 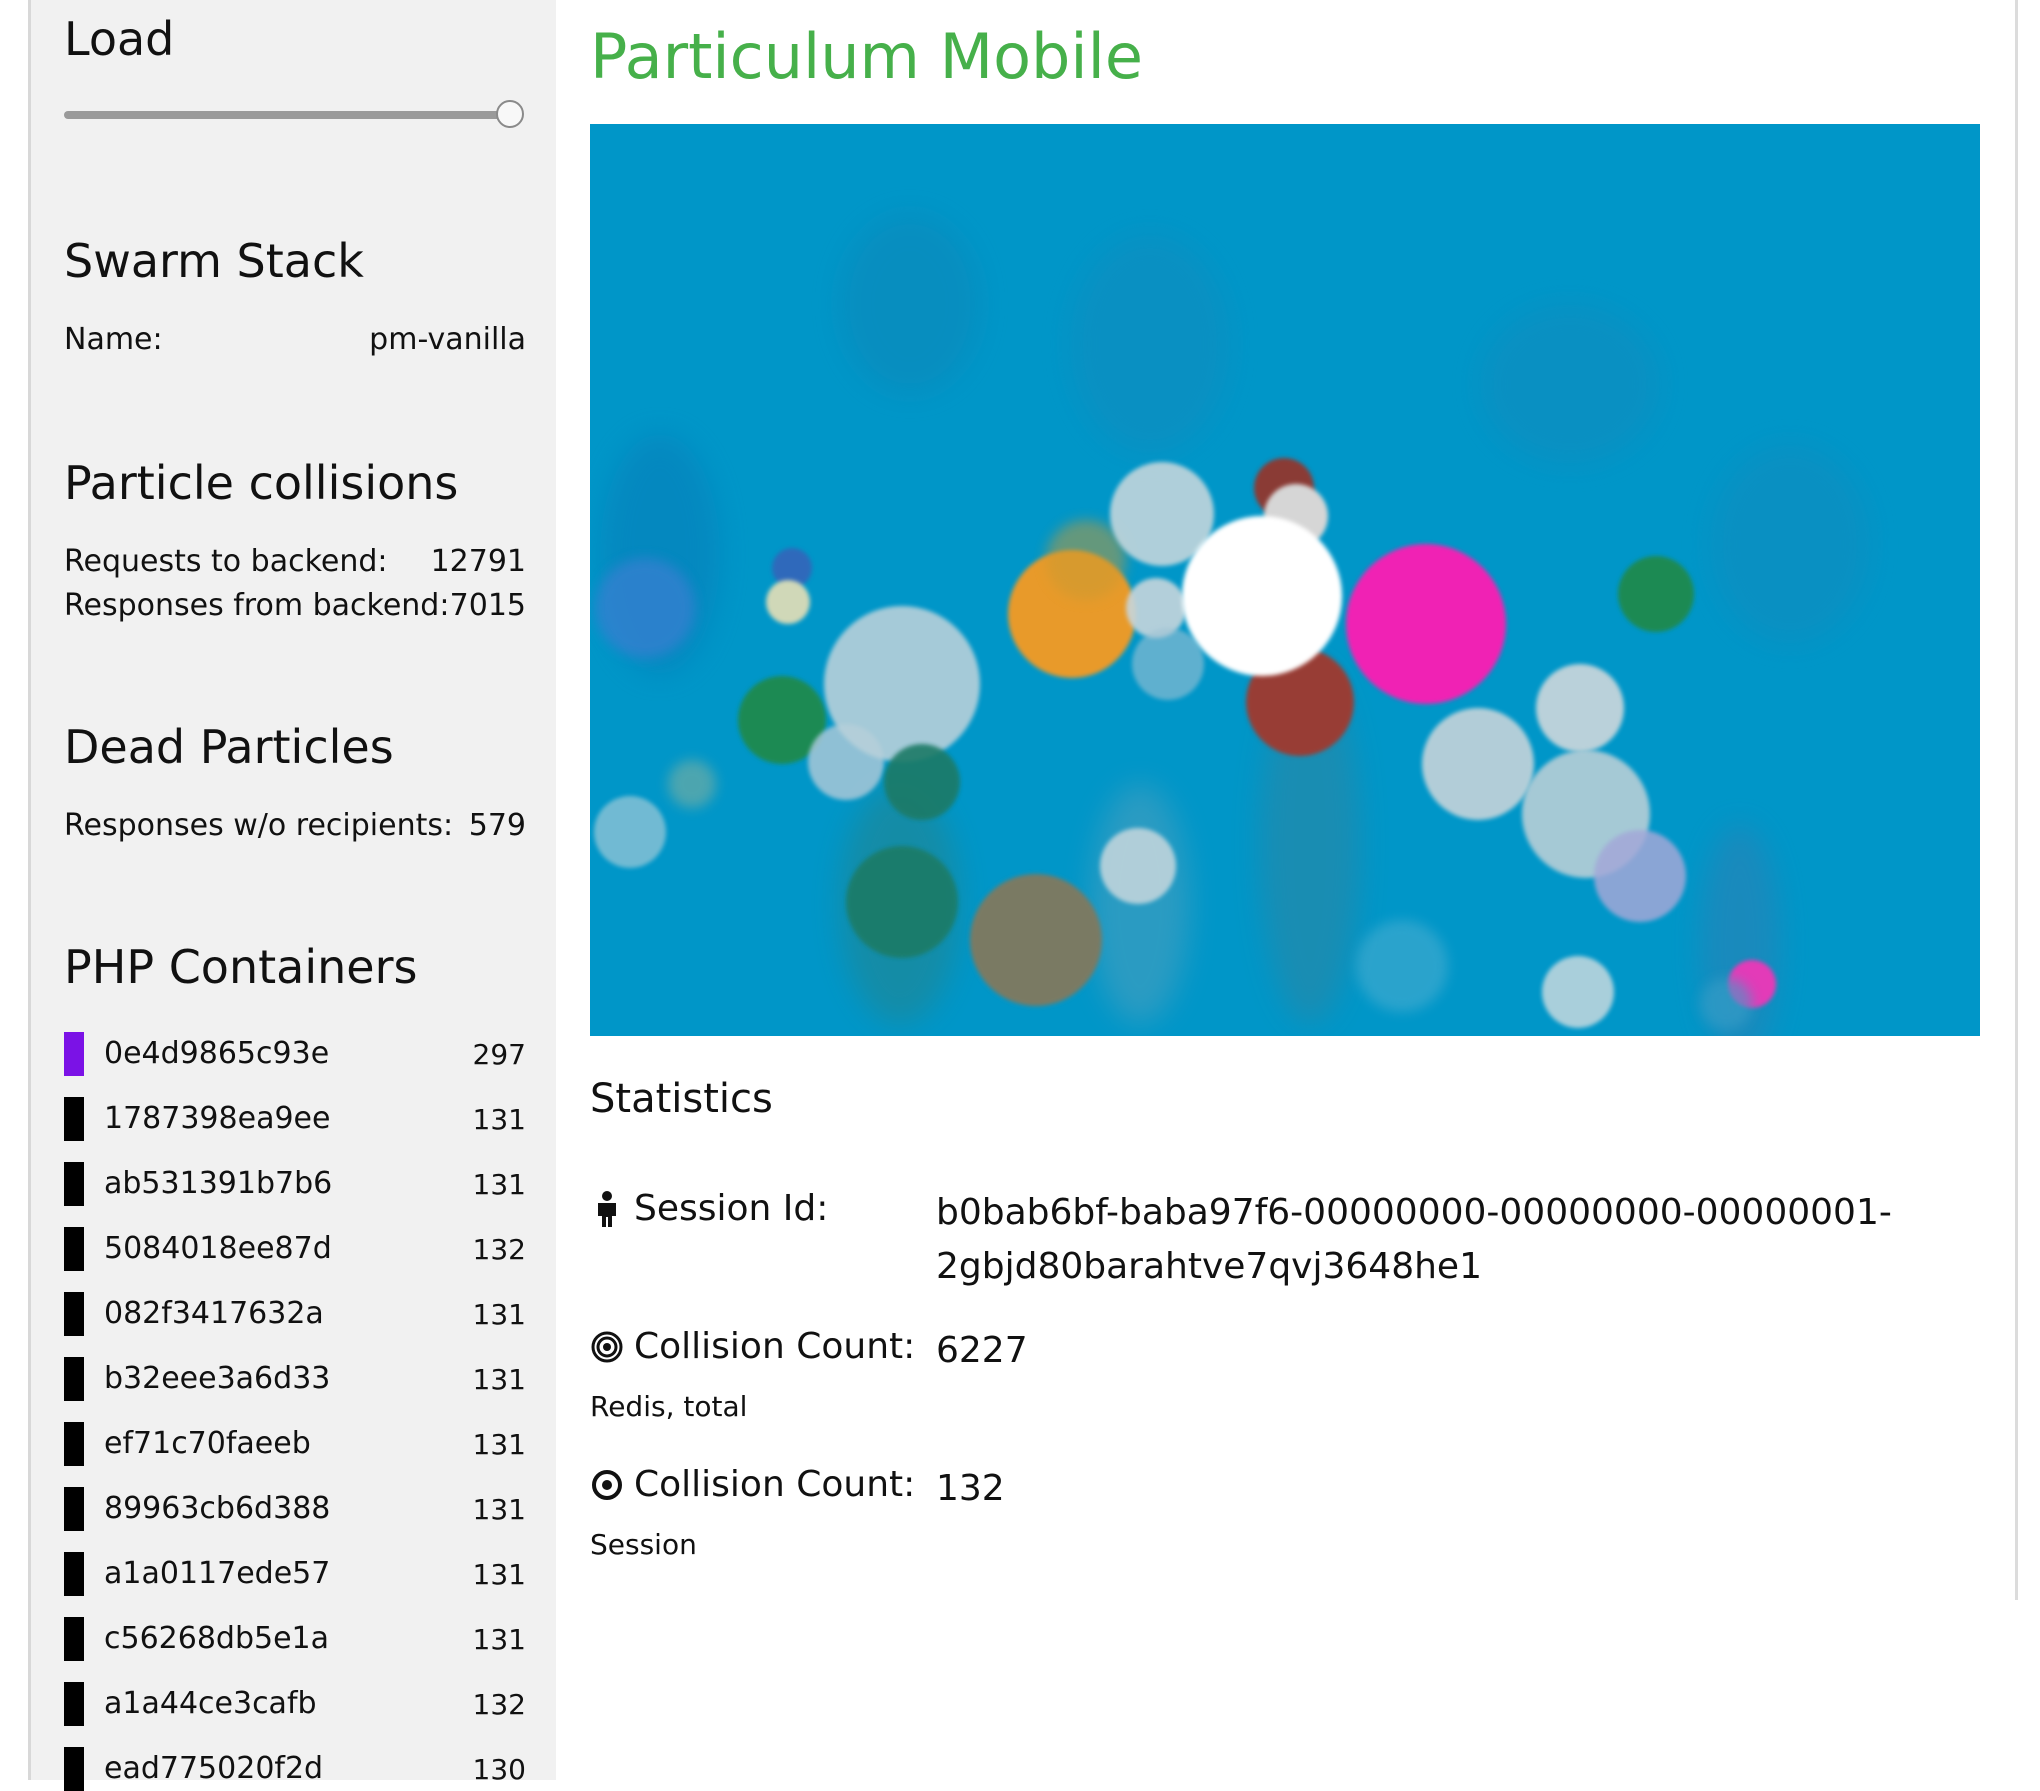 I want to click on statistics-title: Statistics, so click(x=681, y=1099).